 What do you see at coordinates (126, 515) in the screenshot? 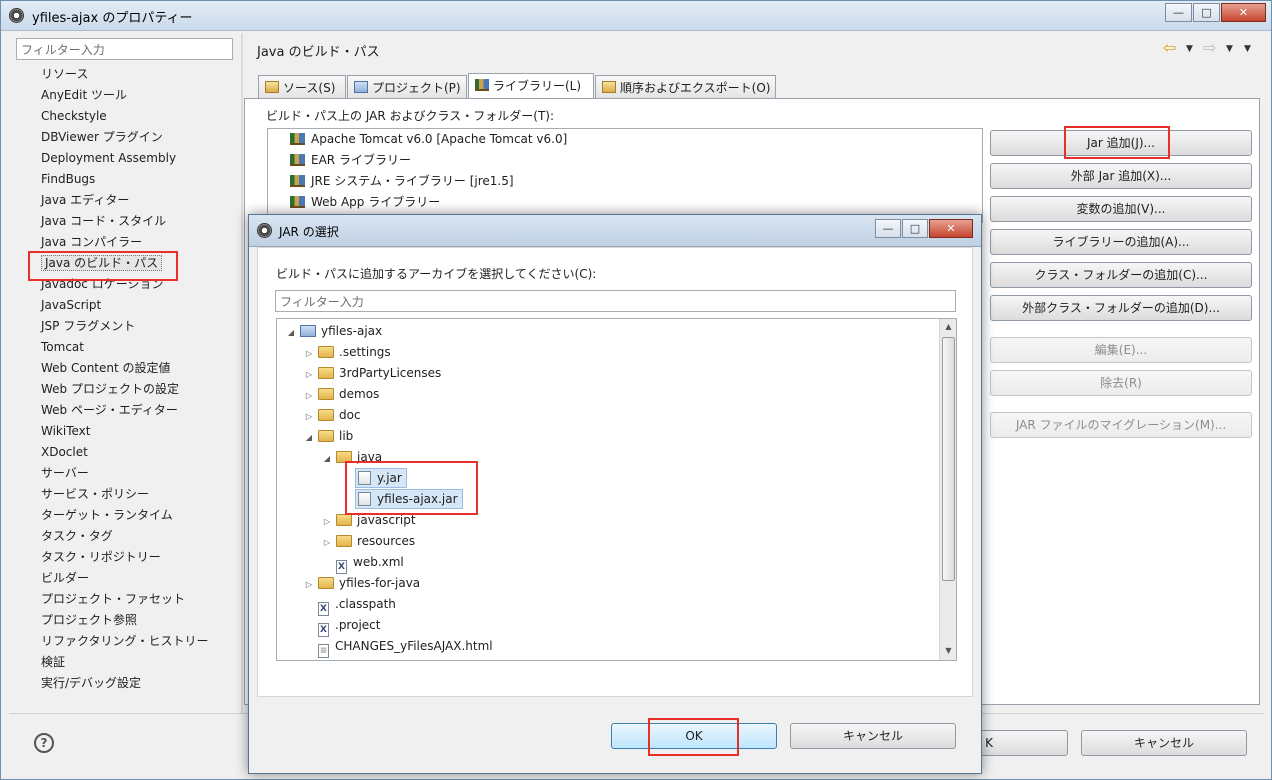
I see `nav-item-target-runtime: ターゲット・ランタイム` at bounding box center [126, 515].